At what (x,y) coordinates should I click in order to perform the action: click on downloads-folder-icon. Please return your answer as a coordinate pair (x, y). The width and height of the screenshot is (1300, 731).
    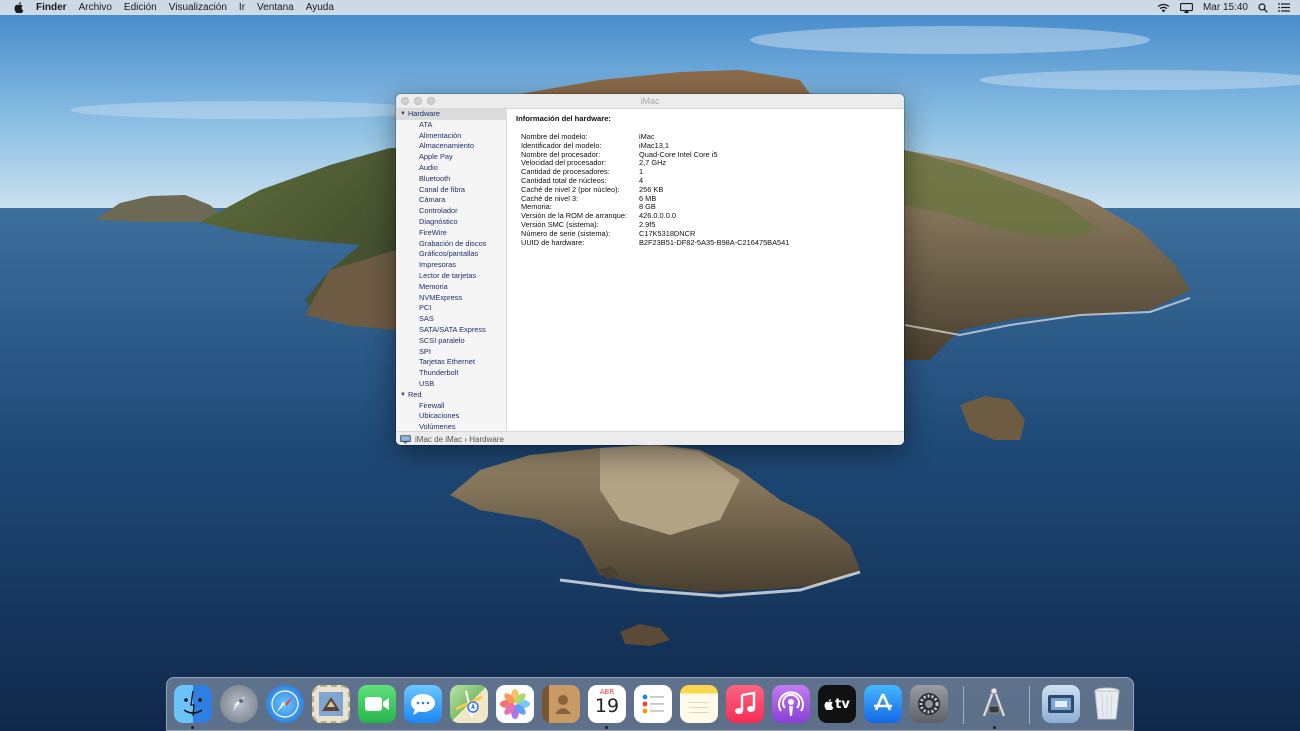
    Looking at the image, I should click on (1061, 704).